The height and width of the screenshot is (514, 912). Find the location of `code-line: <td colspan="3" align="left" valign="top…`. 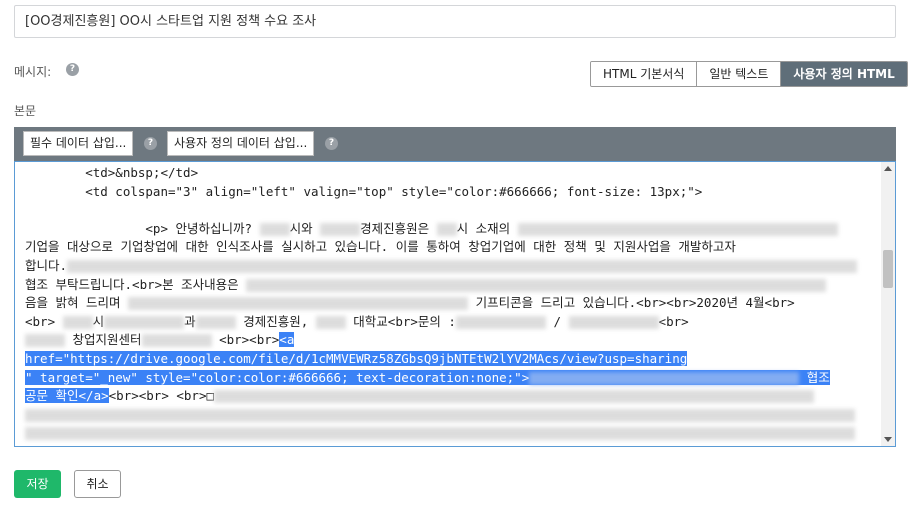

code-line: <td colspan="3" align="left" valign="top… is located at coordinates (364, 191).